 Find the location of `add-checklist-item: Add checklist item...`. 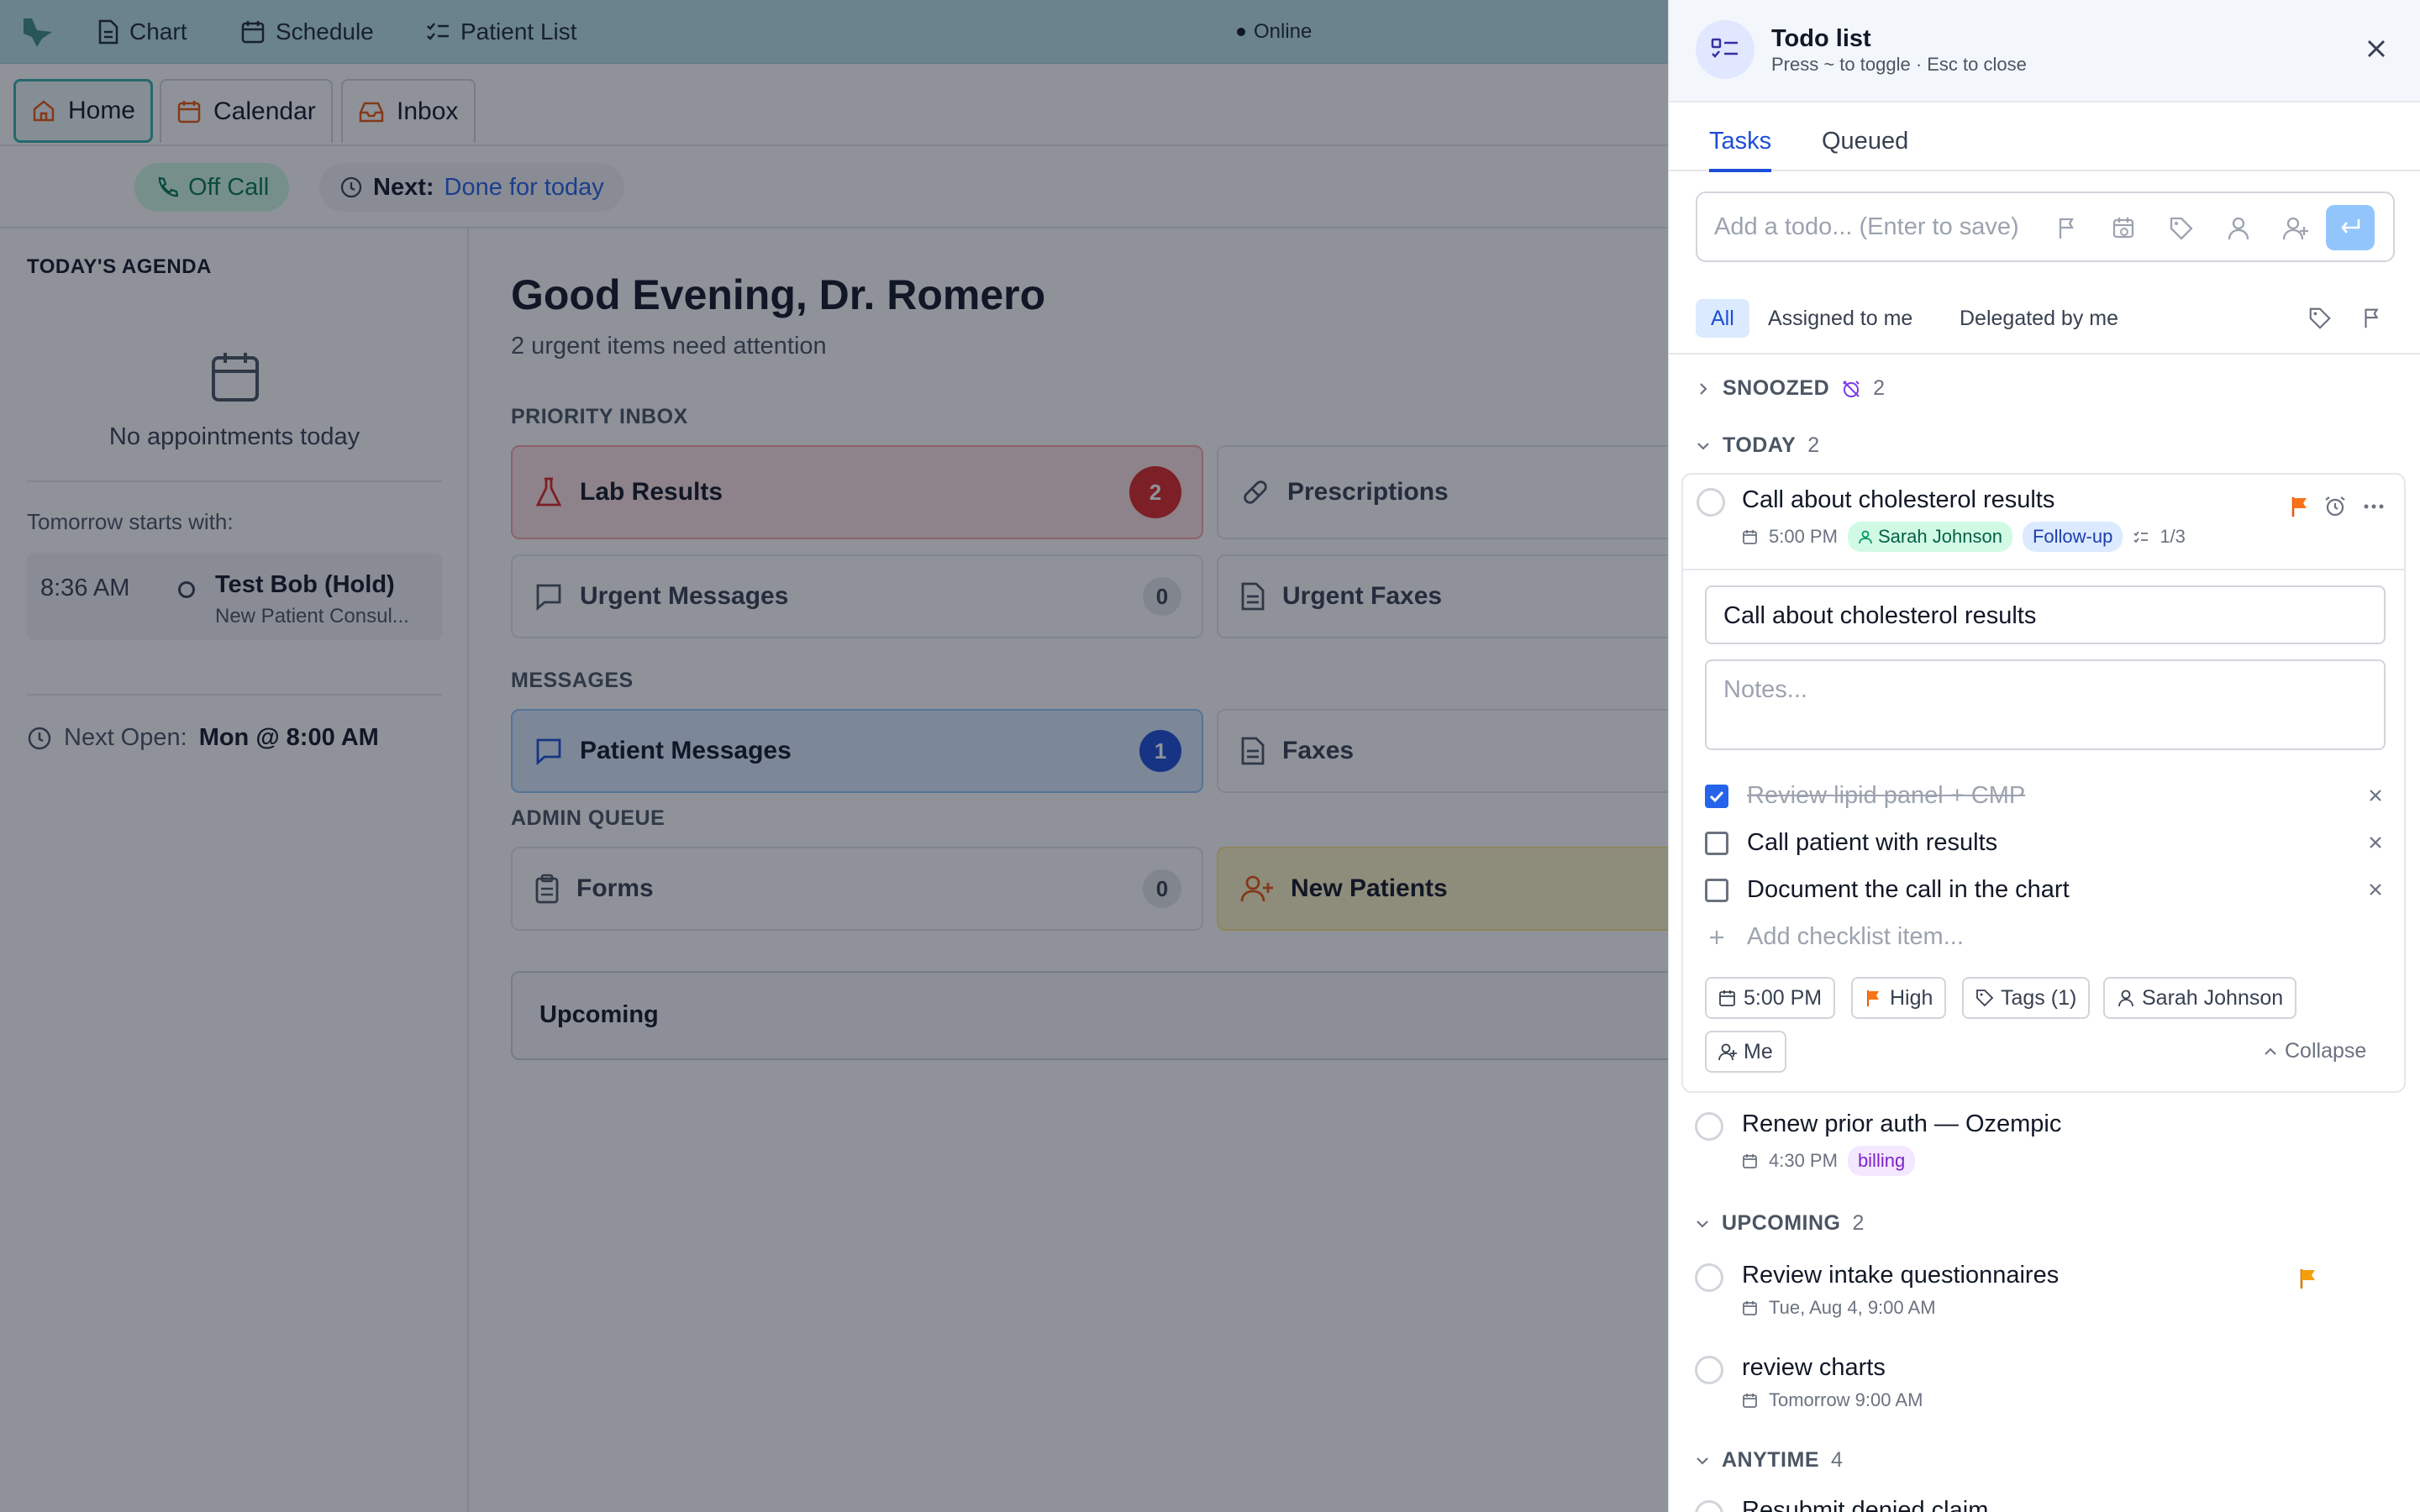

add-checklist-item: Add checklist item... is located at coordinates (2045, 937).